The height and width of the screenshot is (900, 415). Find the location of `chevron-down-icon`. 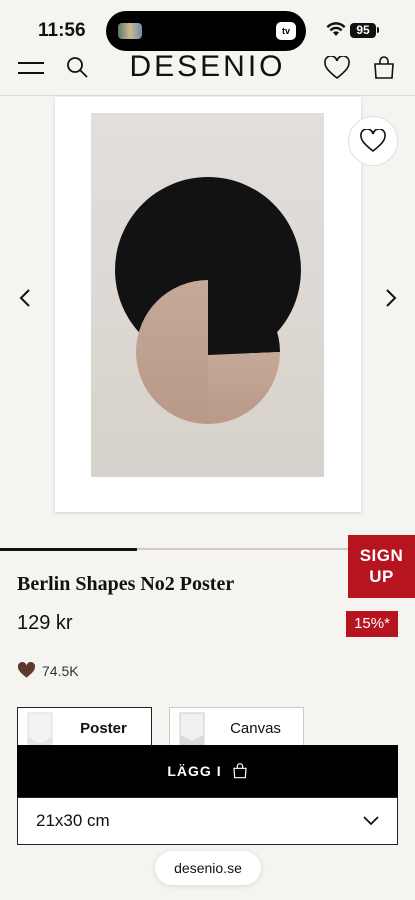

chevron-down-icon is located at coordinates (371, 821).